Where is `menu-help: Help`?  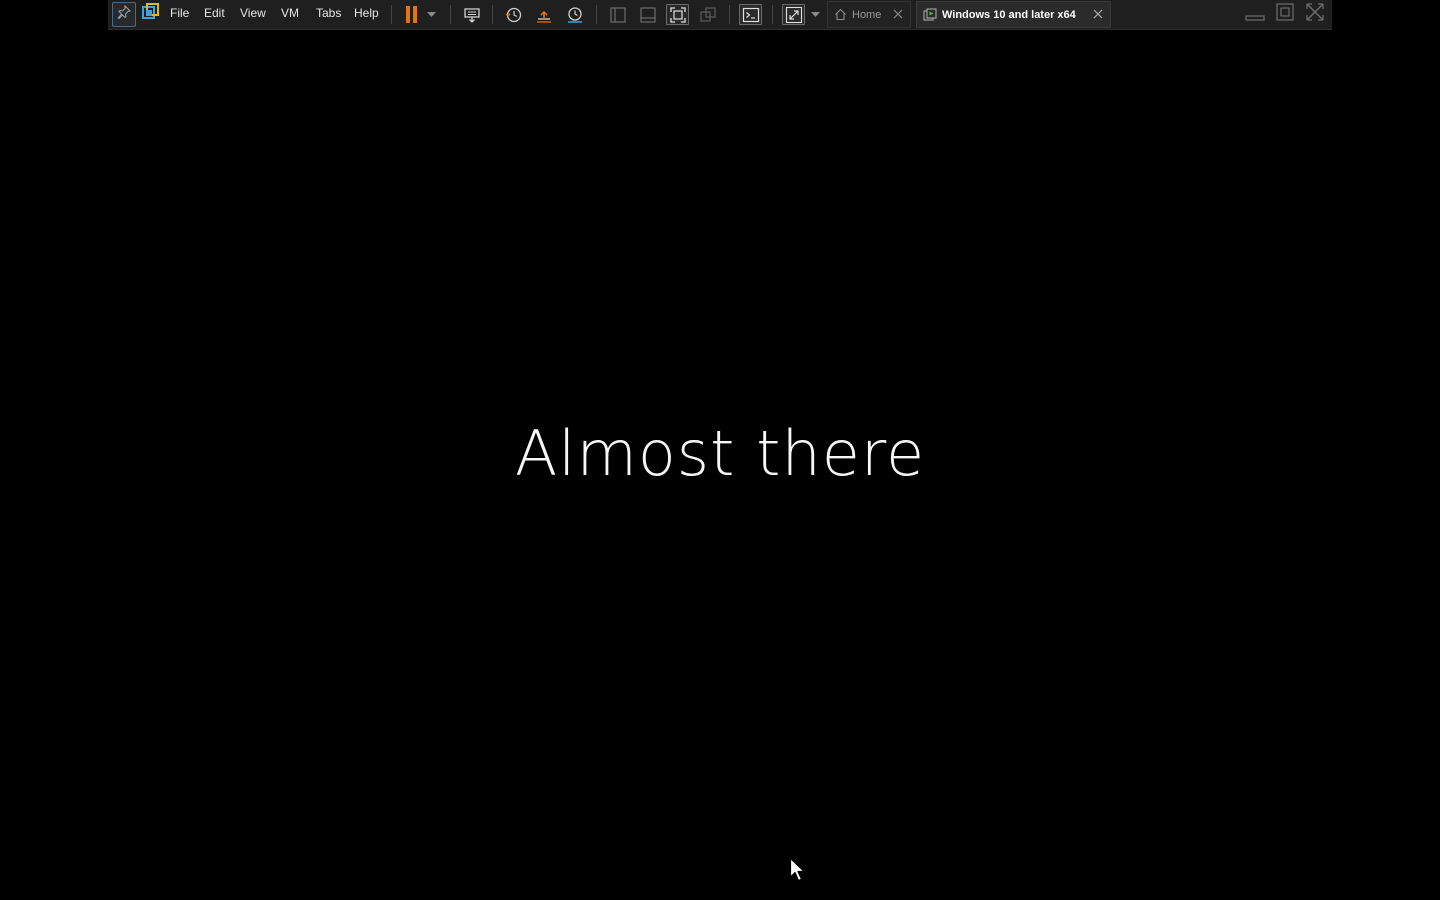
menu-help: Help is located at coordinates (366, 13).